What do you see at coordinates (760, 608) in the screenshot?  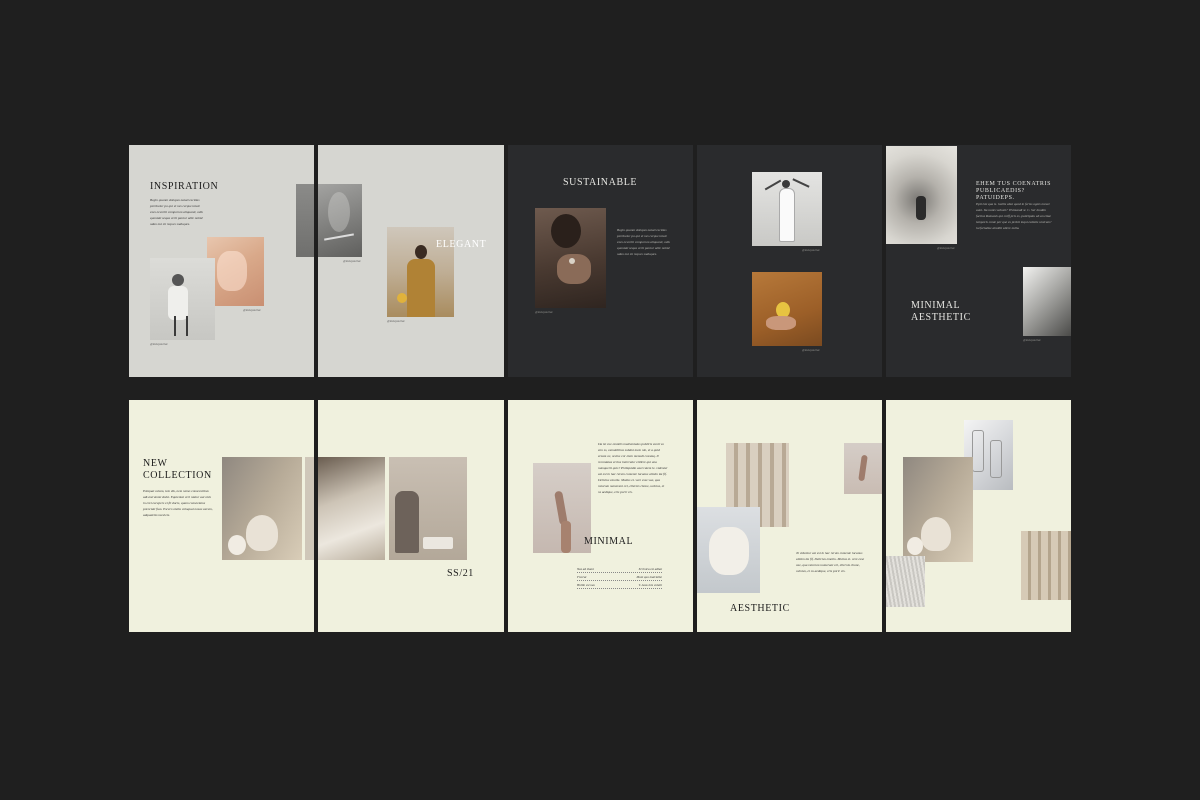 I see `page-title: AESTHETIC` at bounding box center [760, 608].